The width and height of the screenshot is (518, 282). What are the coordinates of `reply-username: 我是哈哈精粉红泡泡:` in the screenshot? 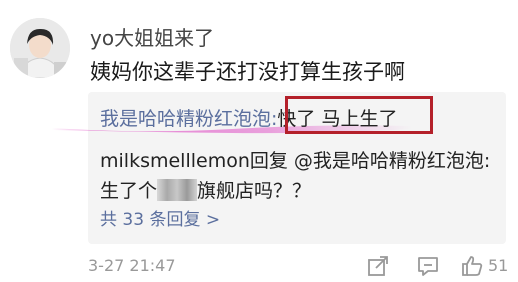 It's located at (188, 119).